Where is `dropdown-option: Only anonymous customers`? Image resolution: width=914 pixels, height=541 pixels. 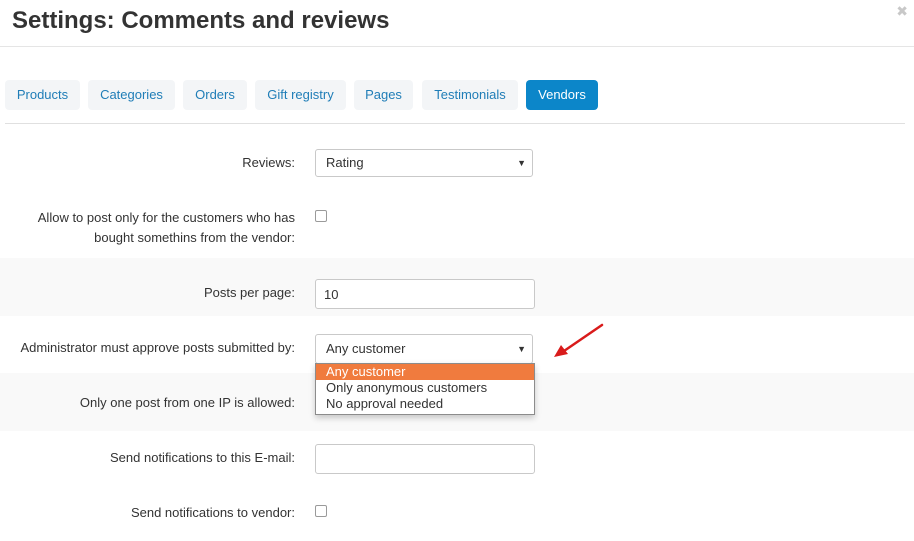 dropdown-option: Only anonymous customers is located at coordinates (425, 388).